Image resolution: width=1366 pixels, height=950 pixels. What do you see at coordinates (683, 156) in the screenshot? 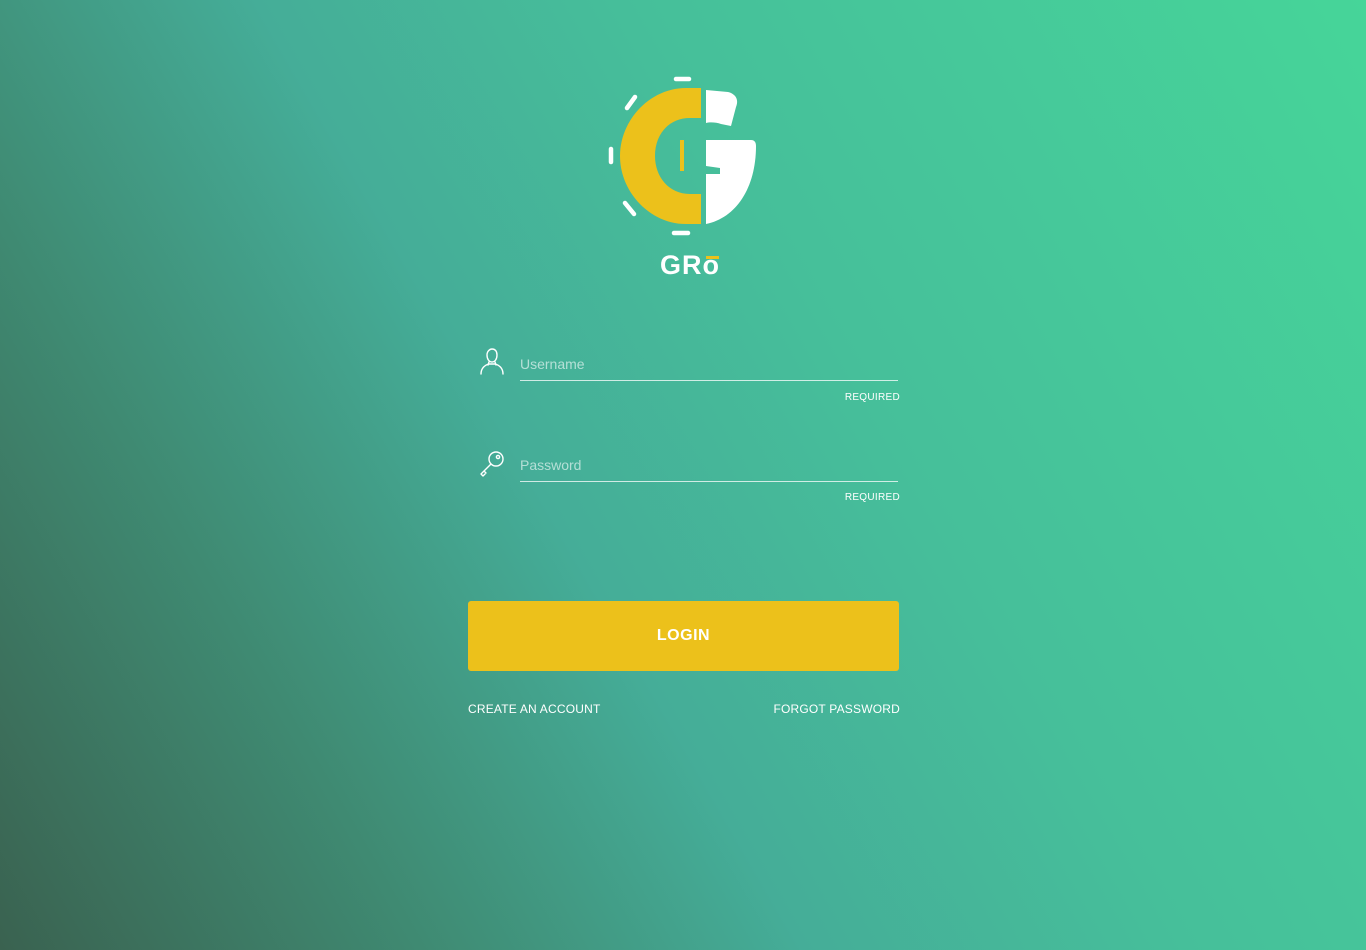
I see `gro-logo` at bounding box center [683, 156].